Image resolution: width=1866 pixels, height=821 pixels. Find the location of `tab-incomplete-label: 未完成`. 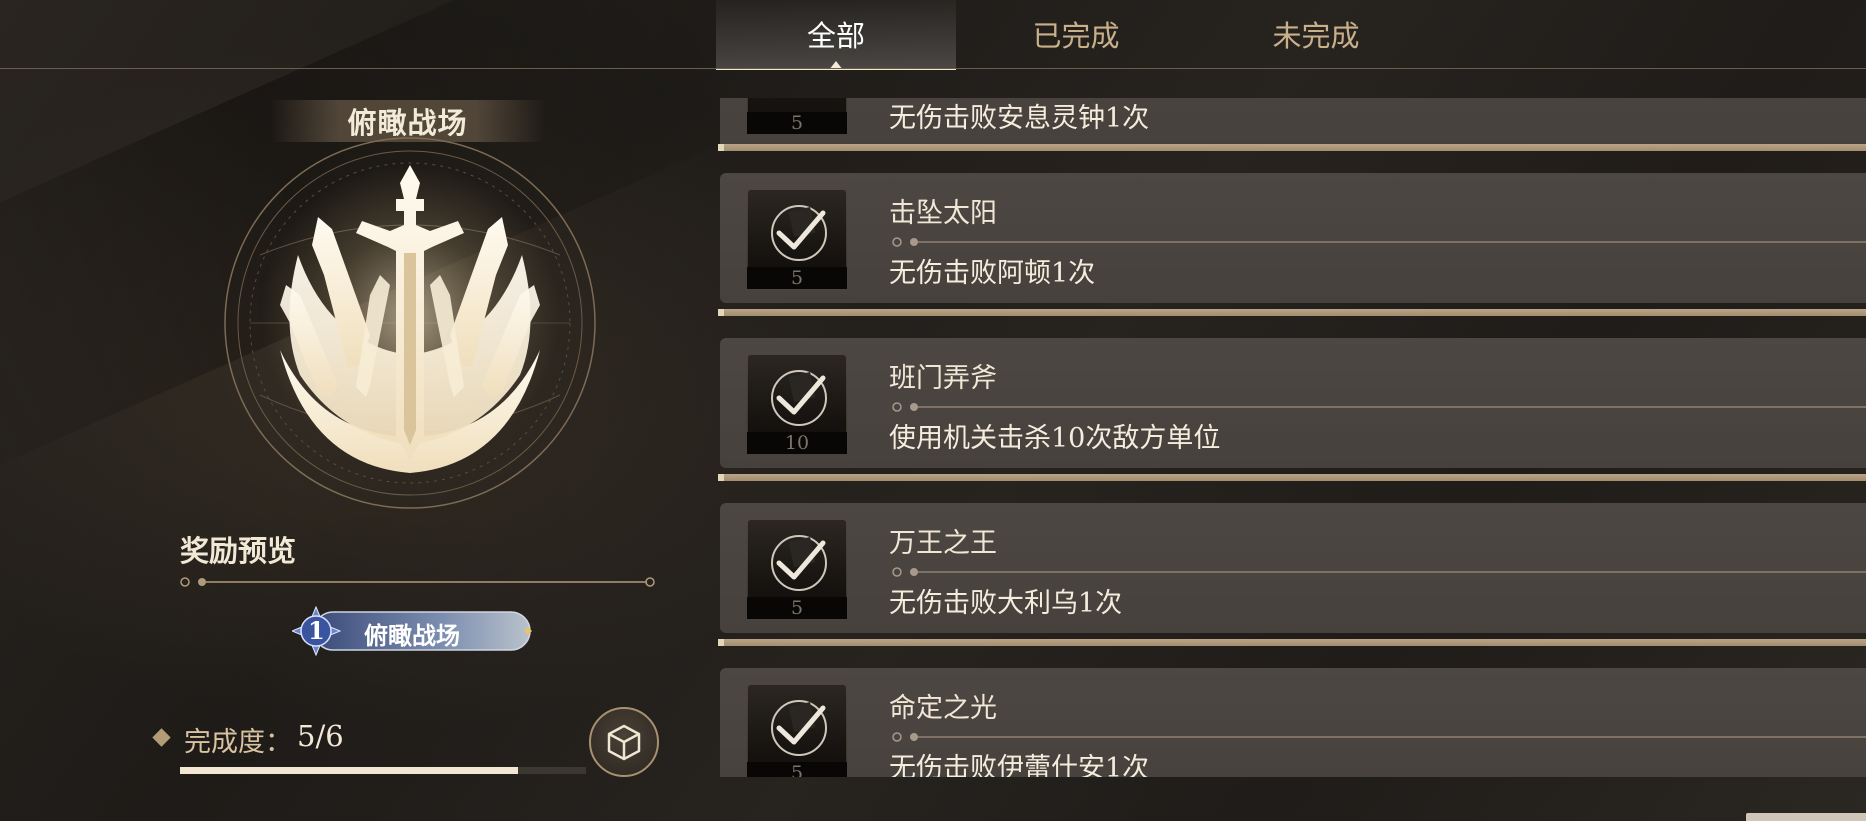

tab-incomplete-label: 未完成 is located at coordinates (1316, 36).